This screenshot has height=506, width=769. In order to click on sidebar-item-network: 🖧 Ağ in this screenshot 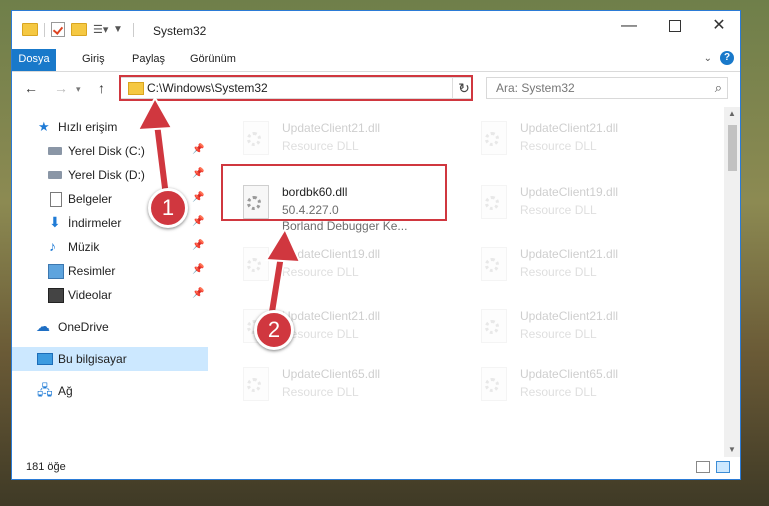, I will do `click(110, 391)`.